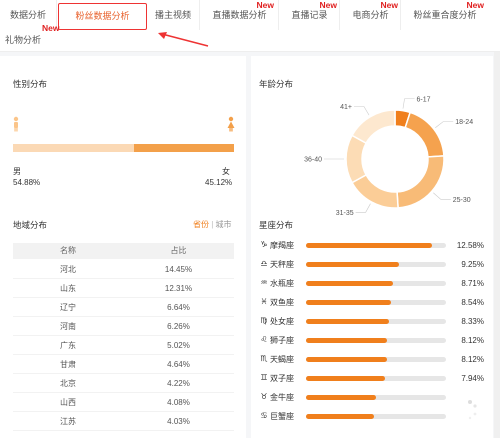 The width and height of the screenshot is (500, 438). I want to click on zodiac-sign-icon: ♏, so click(264, 358).